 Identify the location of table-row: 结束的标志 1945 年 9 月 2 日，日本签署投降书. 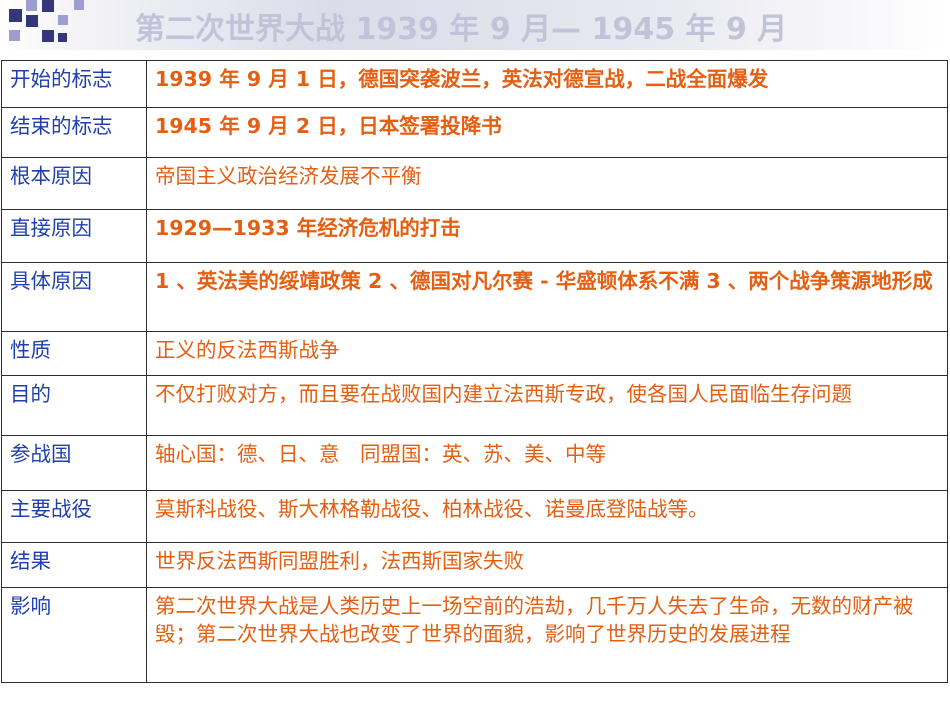
(474, 132).